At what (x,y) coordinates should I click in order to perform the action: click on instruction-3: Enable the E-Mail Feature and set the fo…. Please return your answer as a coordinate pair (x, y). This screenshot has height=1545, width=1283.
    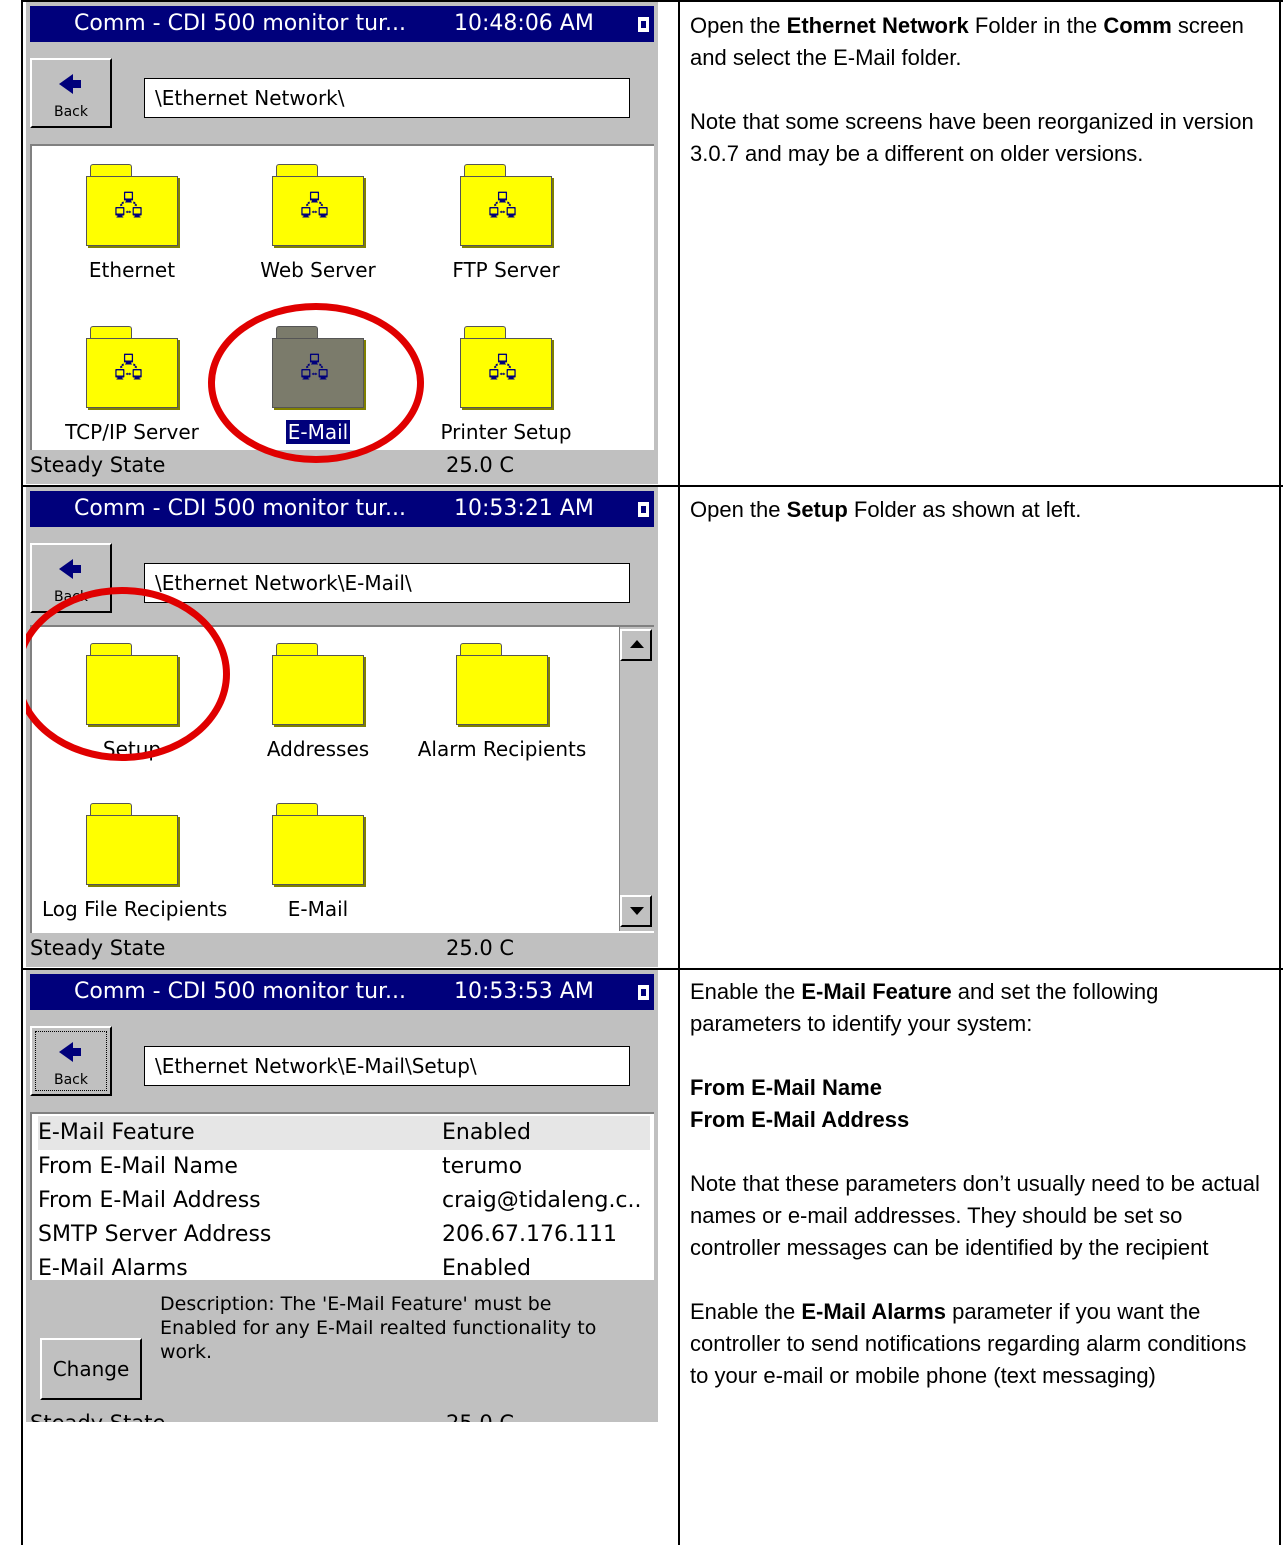
    Looking at the image, I should click on (975, 1183).